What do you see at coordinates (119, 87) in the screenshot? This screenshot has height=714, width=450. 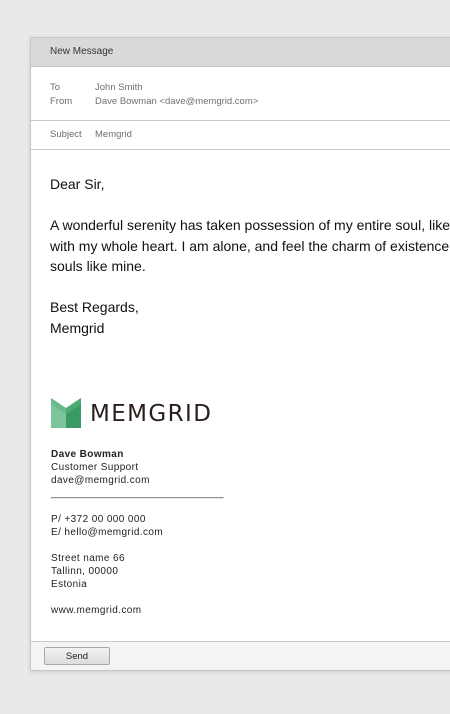 I see `to-field: John Smith` at bounding box center [119, 87].